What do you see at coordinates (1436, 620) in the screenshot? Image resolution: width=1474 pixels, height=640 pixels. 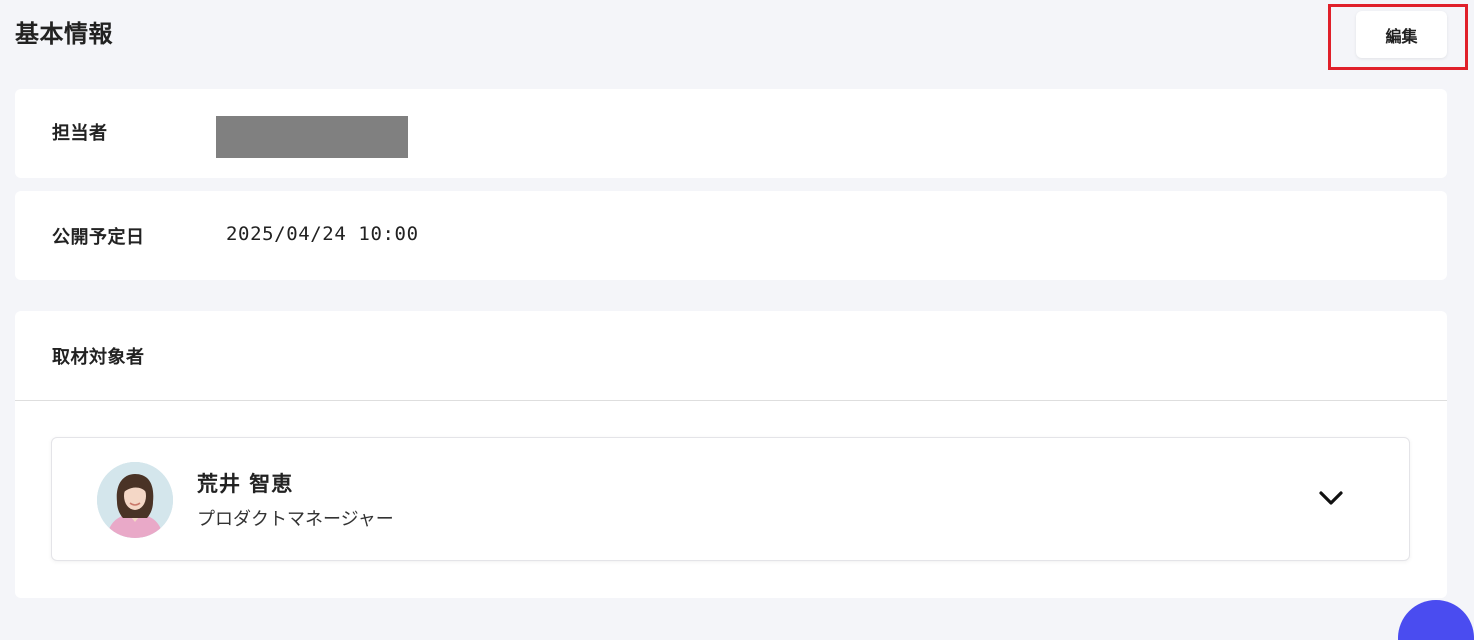 I see `floating-action-button` at bounding box center [1436, 620].